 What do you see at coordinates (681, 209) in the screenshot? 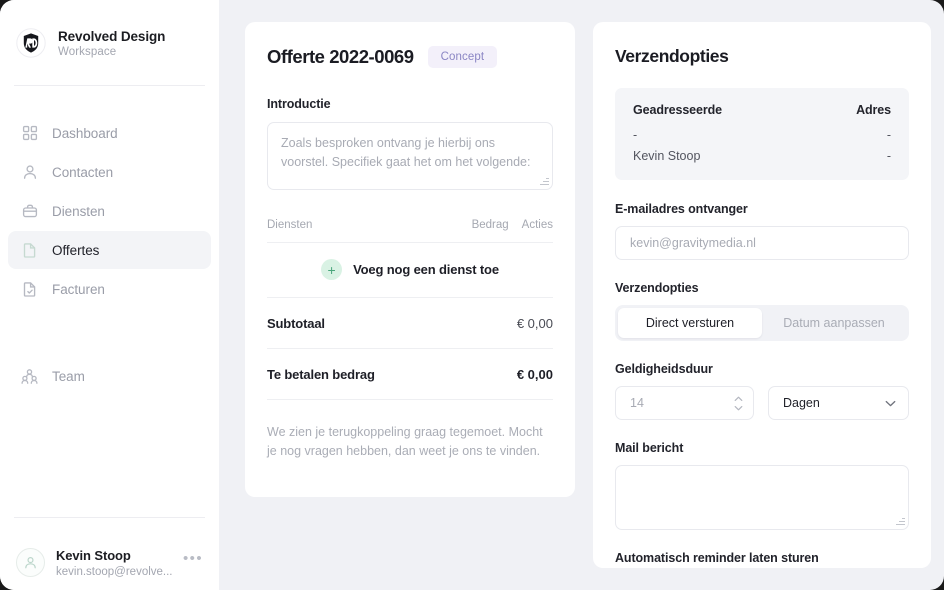
I see `email-label: E-mailadres ontvanger` at bounding box center [681, 209].